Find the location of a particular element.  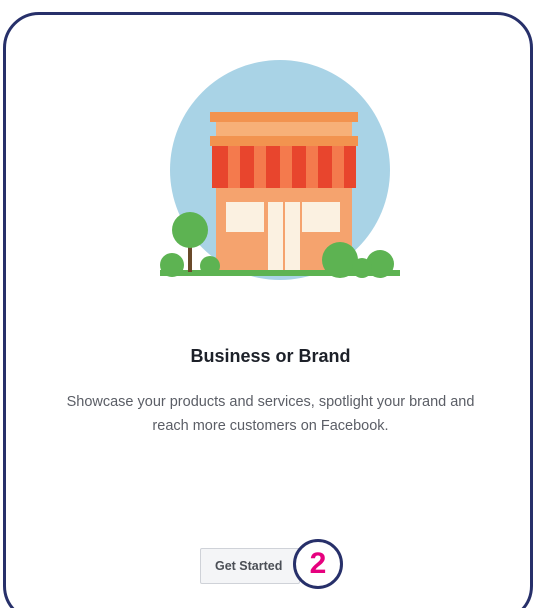

step-number-badge: 2 is located at coordinates (318, 564).